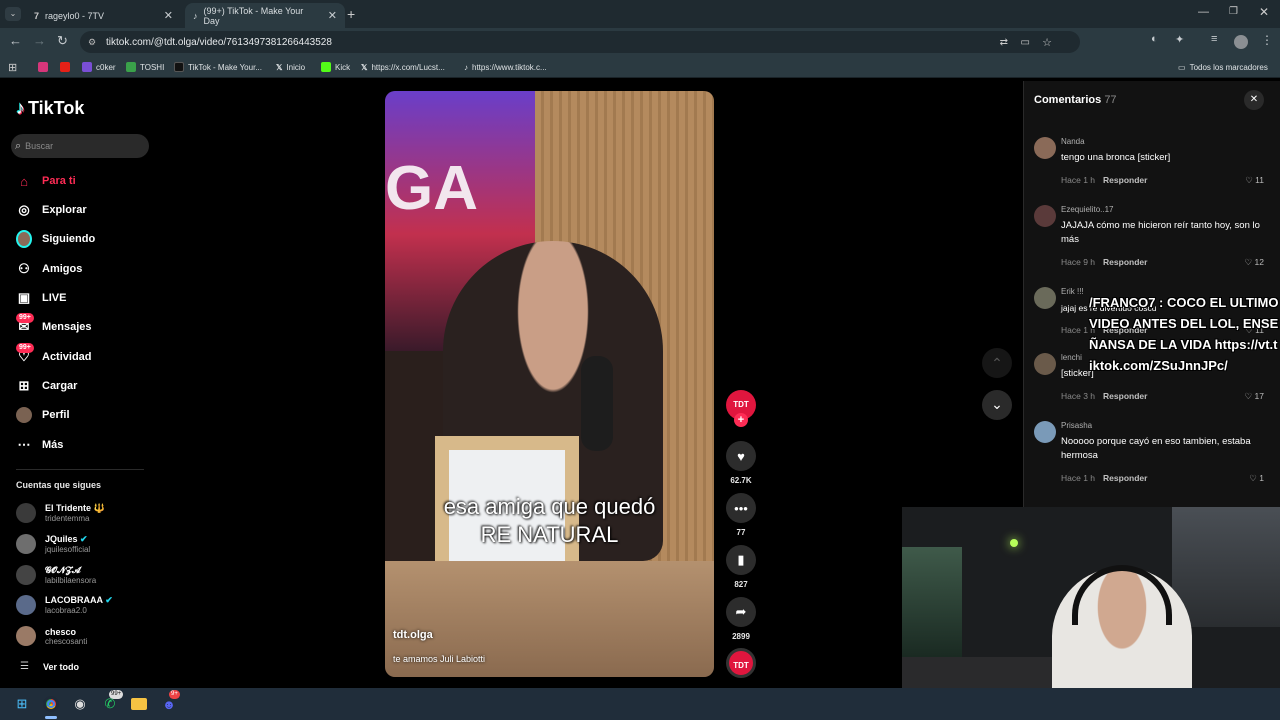  What do you see at coordinates (65, 67) in the screenshot?
I see `youtube-bookmark-icon` at bounding box center [65, 67].